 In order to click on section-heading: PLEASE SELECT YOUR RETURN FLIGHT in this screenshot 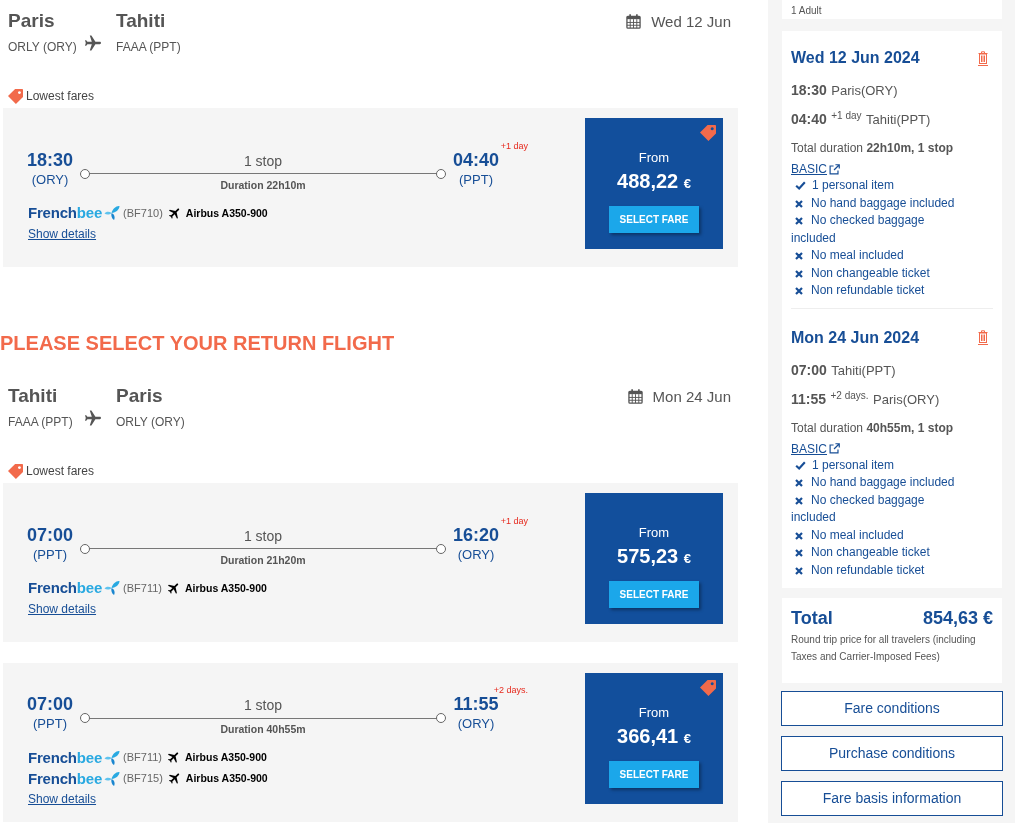, I will do `click(197, 343)`.